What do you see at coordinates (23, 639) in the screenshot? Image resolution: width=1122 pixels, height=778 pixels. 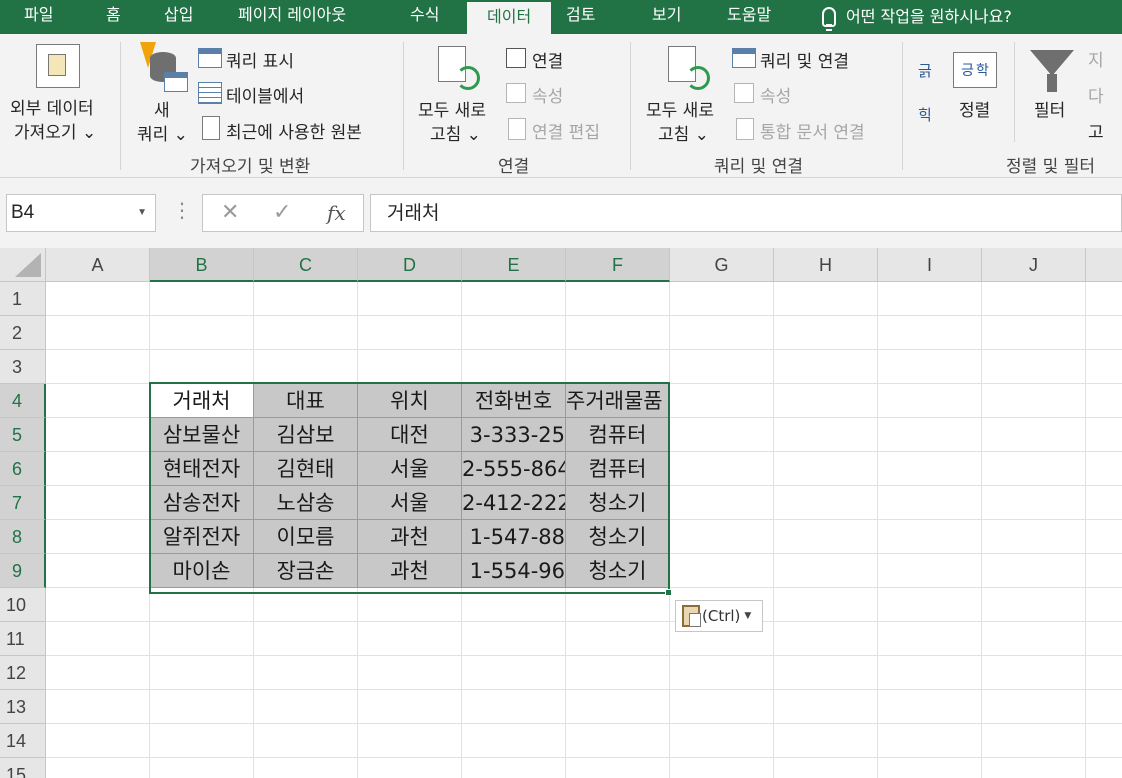 I see `row-header-11: 11` at bounding box center [23, 639].